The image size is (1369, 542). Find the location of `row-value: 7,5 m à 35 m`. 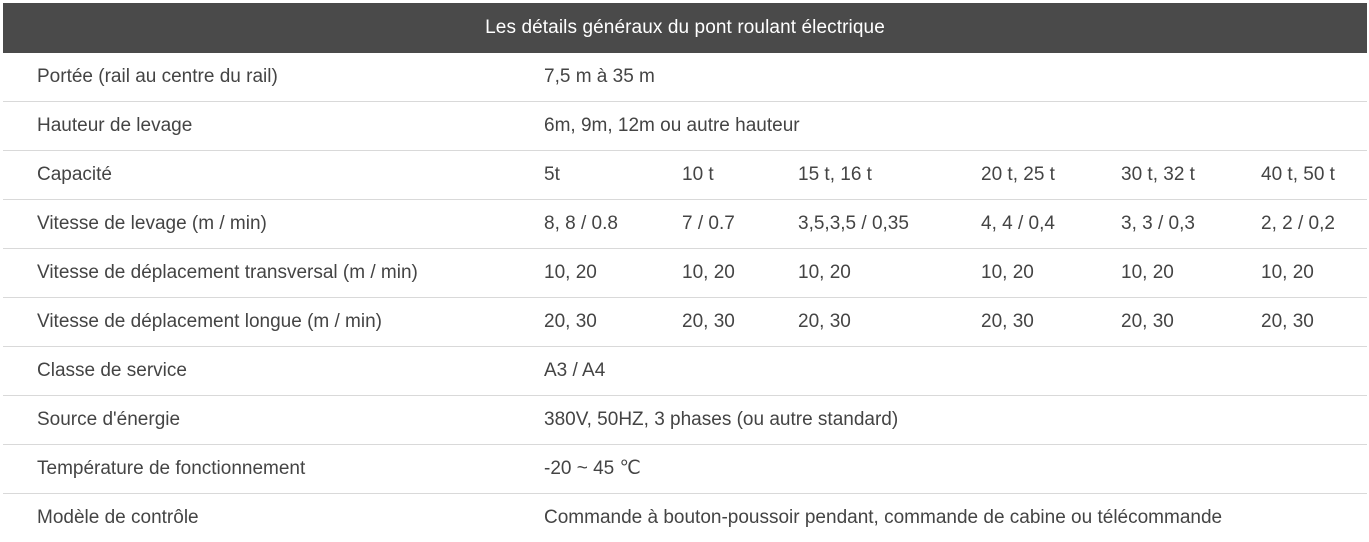

row-value: 7,5 m à 35 m is located at coordinates (599, 76).